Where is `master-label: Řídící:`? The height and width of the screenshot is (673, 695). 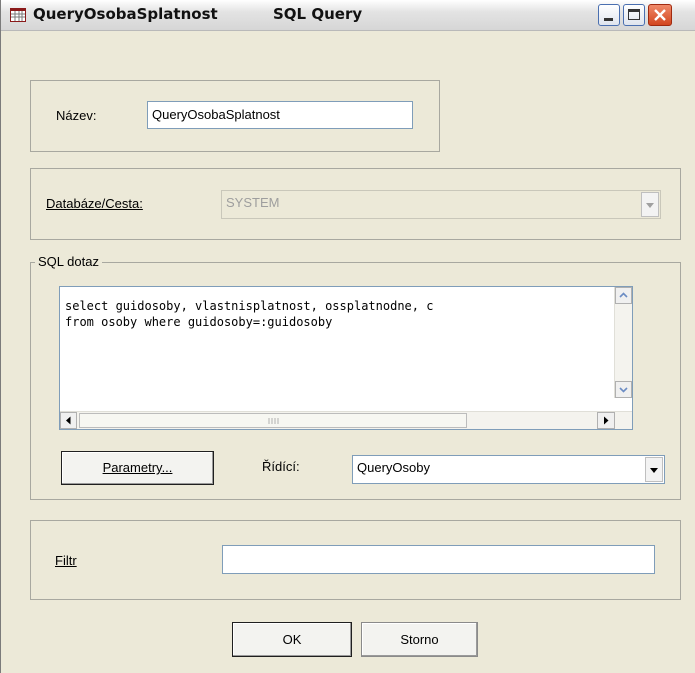 master-label: Řídící: is located at coordinates (281, 466).